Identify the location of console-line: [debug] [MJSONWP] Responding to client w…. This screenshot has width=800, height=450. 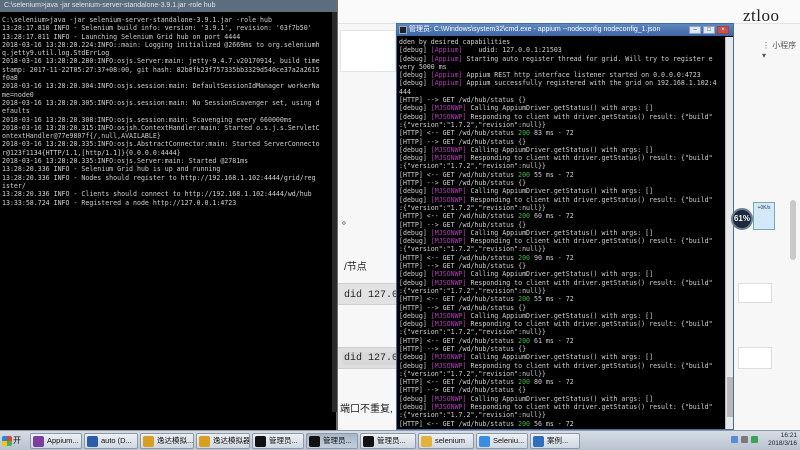
(561, 158).